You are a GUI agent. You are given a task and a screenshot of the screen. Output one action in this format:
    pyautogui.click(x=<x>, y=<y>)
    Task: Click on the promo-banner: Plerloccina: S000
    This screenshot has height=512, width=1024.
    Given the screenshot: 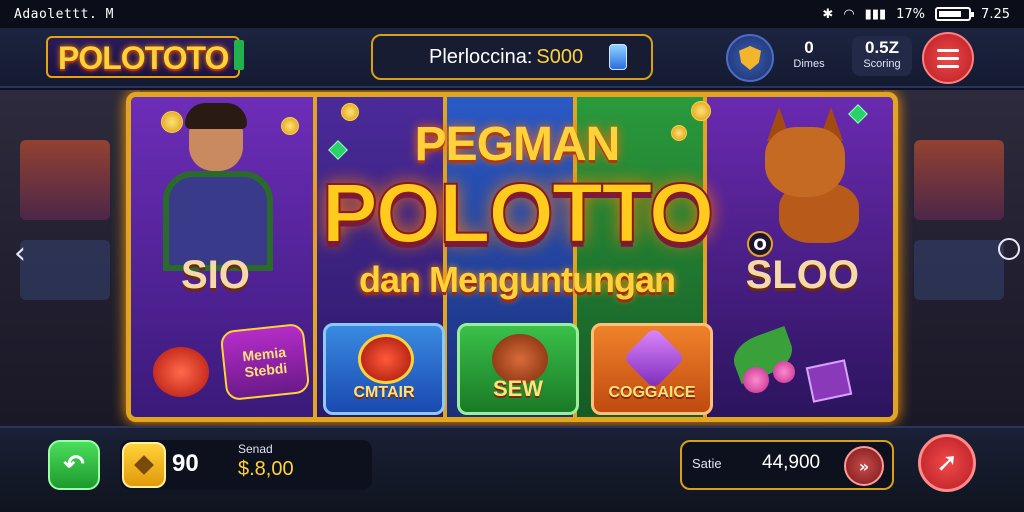 What is the action you would take?
    pyautogui.click(x=512, y=57)
    